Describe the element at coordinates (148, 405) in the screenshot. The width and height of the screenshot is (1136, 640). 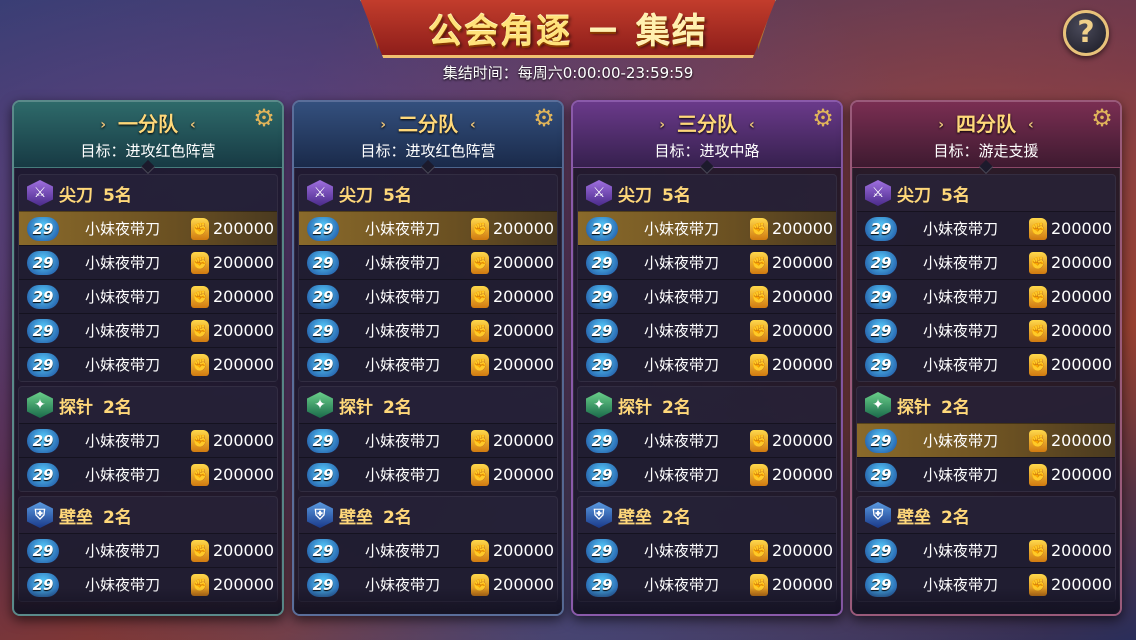
I see `role-group-header: ✦ 探针 2名` at that location.